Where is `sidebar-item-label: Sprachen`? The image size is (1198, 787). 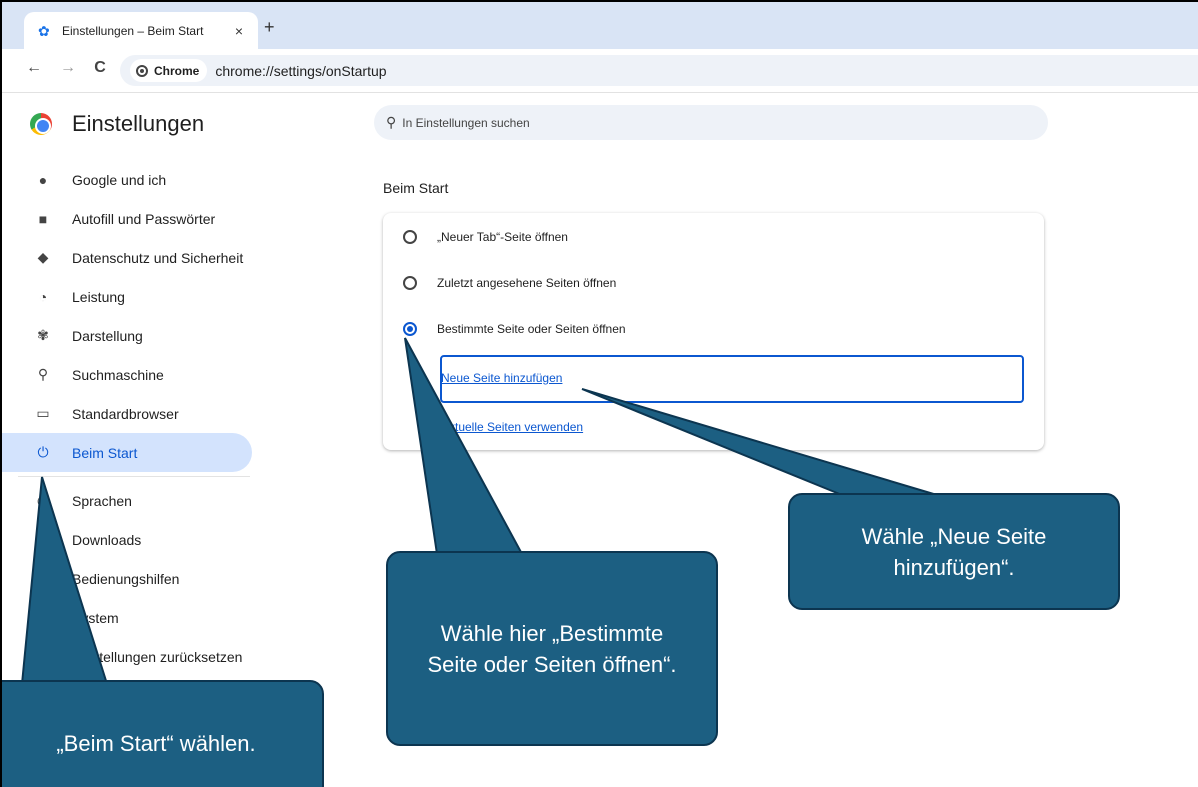 sidebar-item-label: Sprachen is located at coordinates (102, 500).